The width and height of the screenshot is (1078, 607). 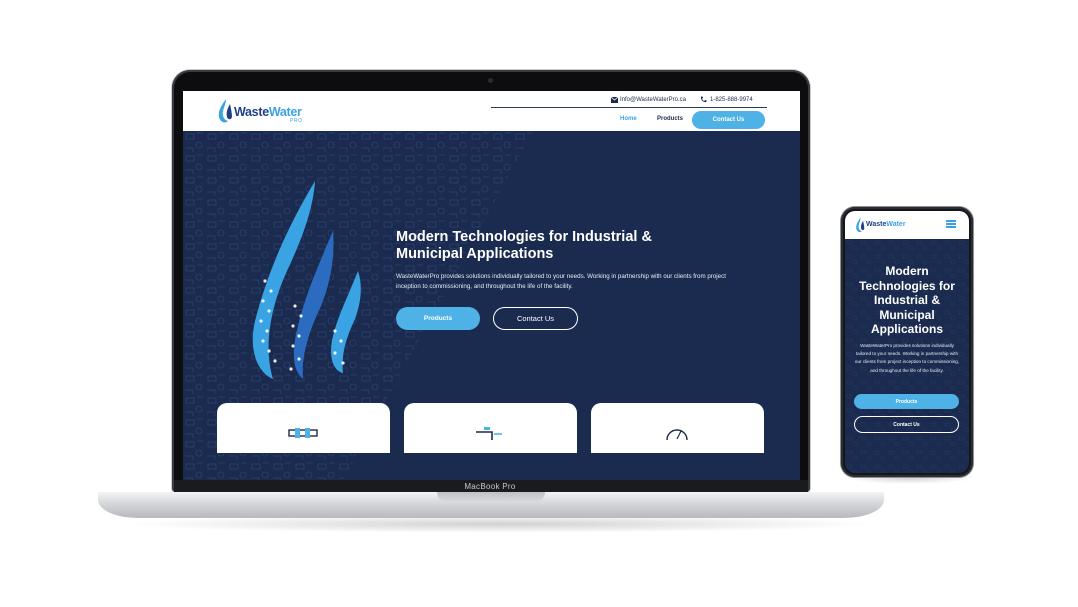 What do you see at coordinates (886, 224) in the screenshot?
I see `mobile-logo-wordmark: WasteWater` at bounding box center [886, 224].